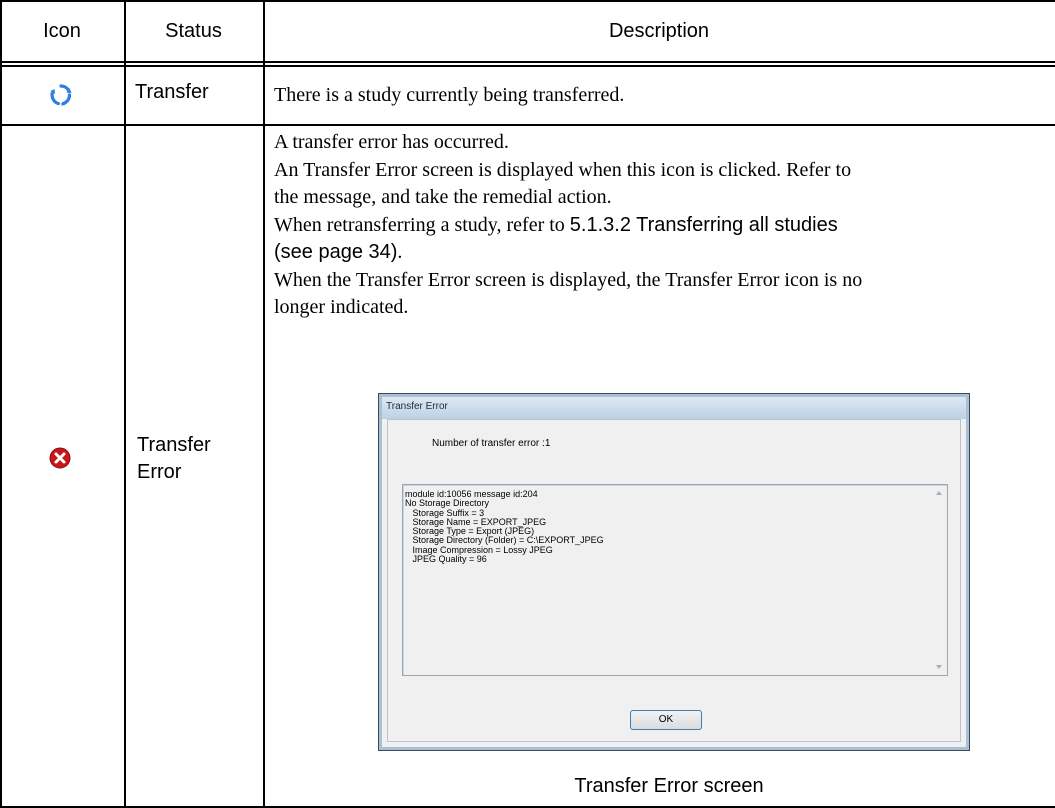 The width and height of the screenshot is (1055, 808). What do you see at coordinates (527, 807) in the screenshot?
I see `table-bottom-border` at bounding box center [527, 807].